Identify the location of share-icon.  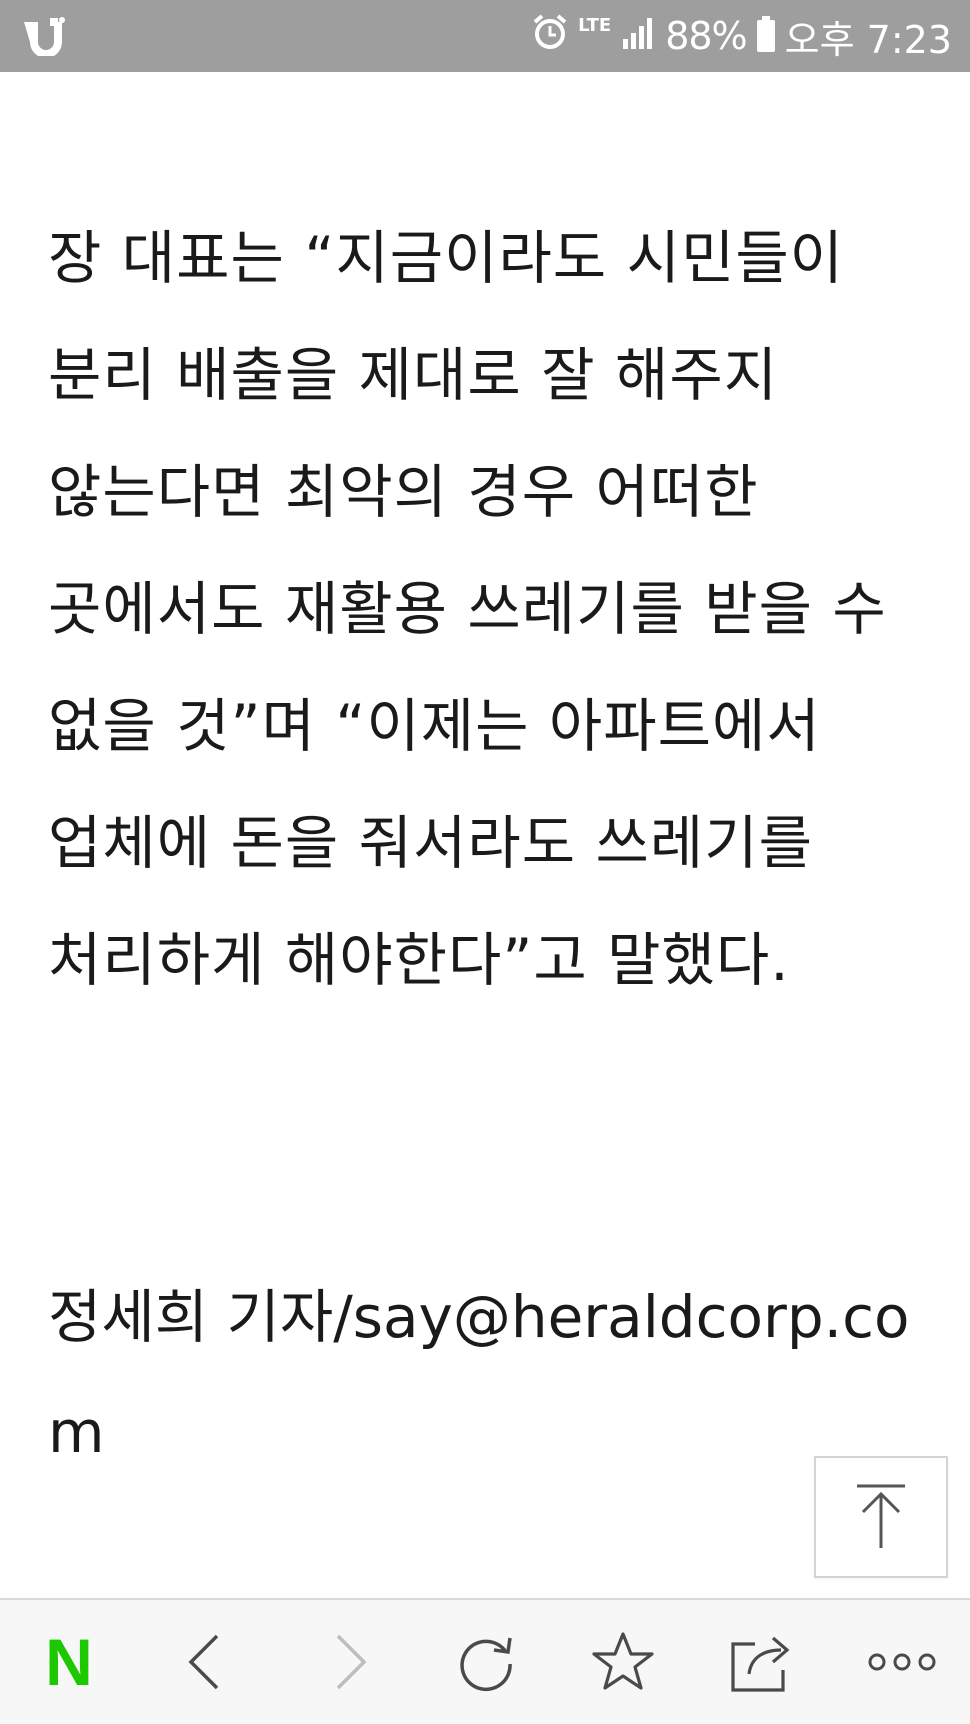
(760, 1664).